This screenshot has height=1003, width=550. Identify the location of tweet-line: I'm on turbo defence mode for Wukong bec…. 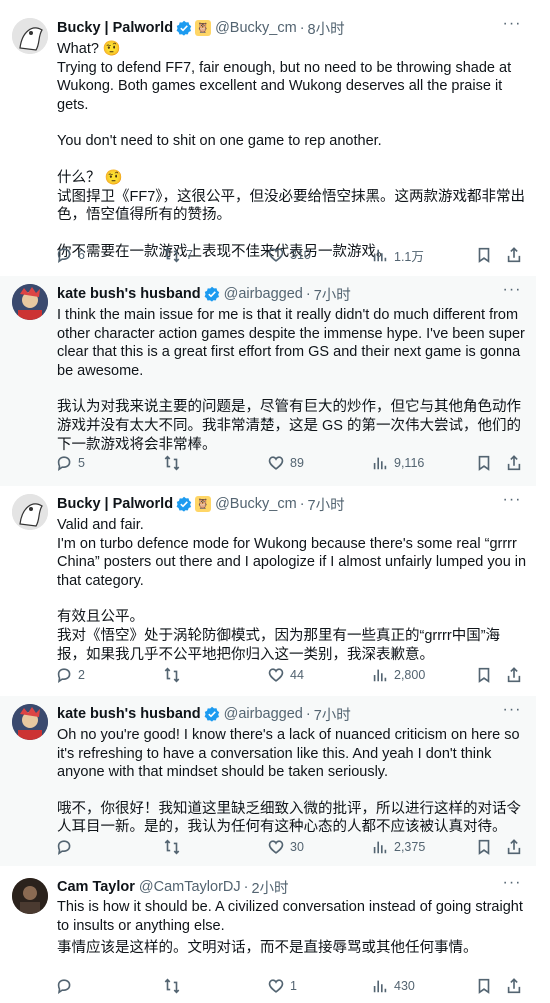
(292, 562).